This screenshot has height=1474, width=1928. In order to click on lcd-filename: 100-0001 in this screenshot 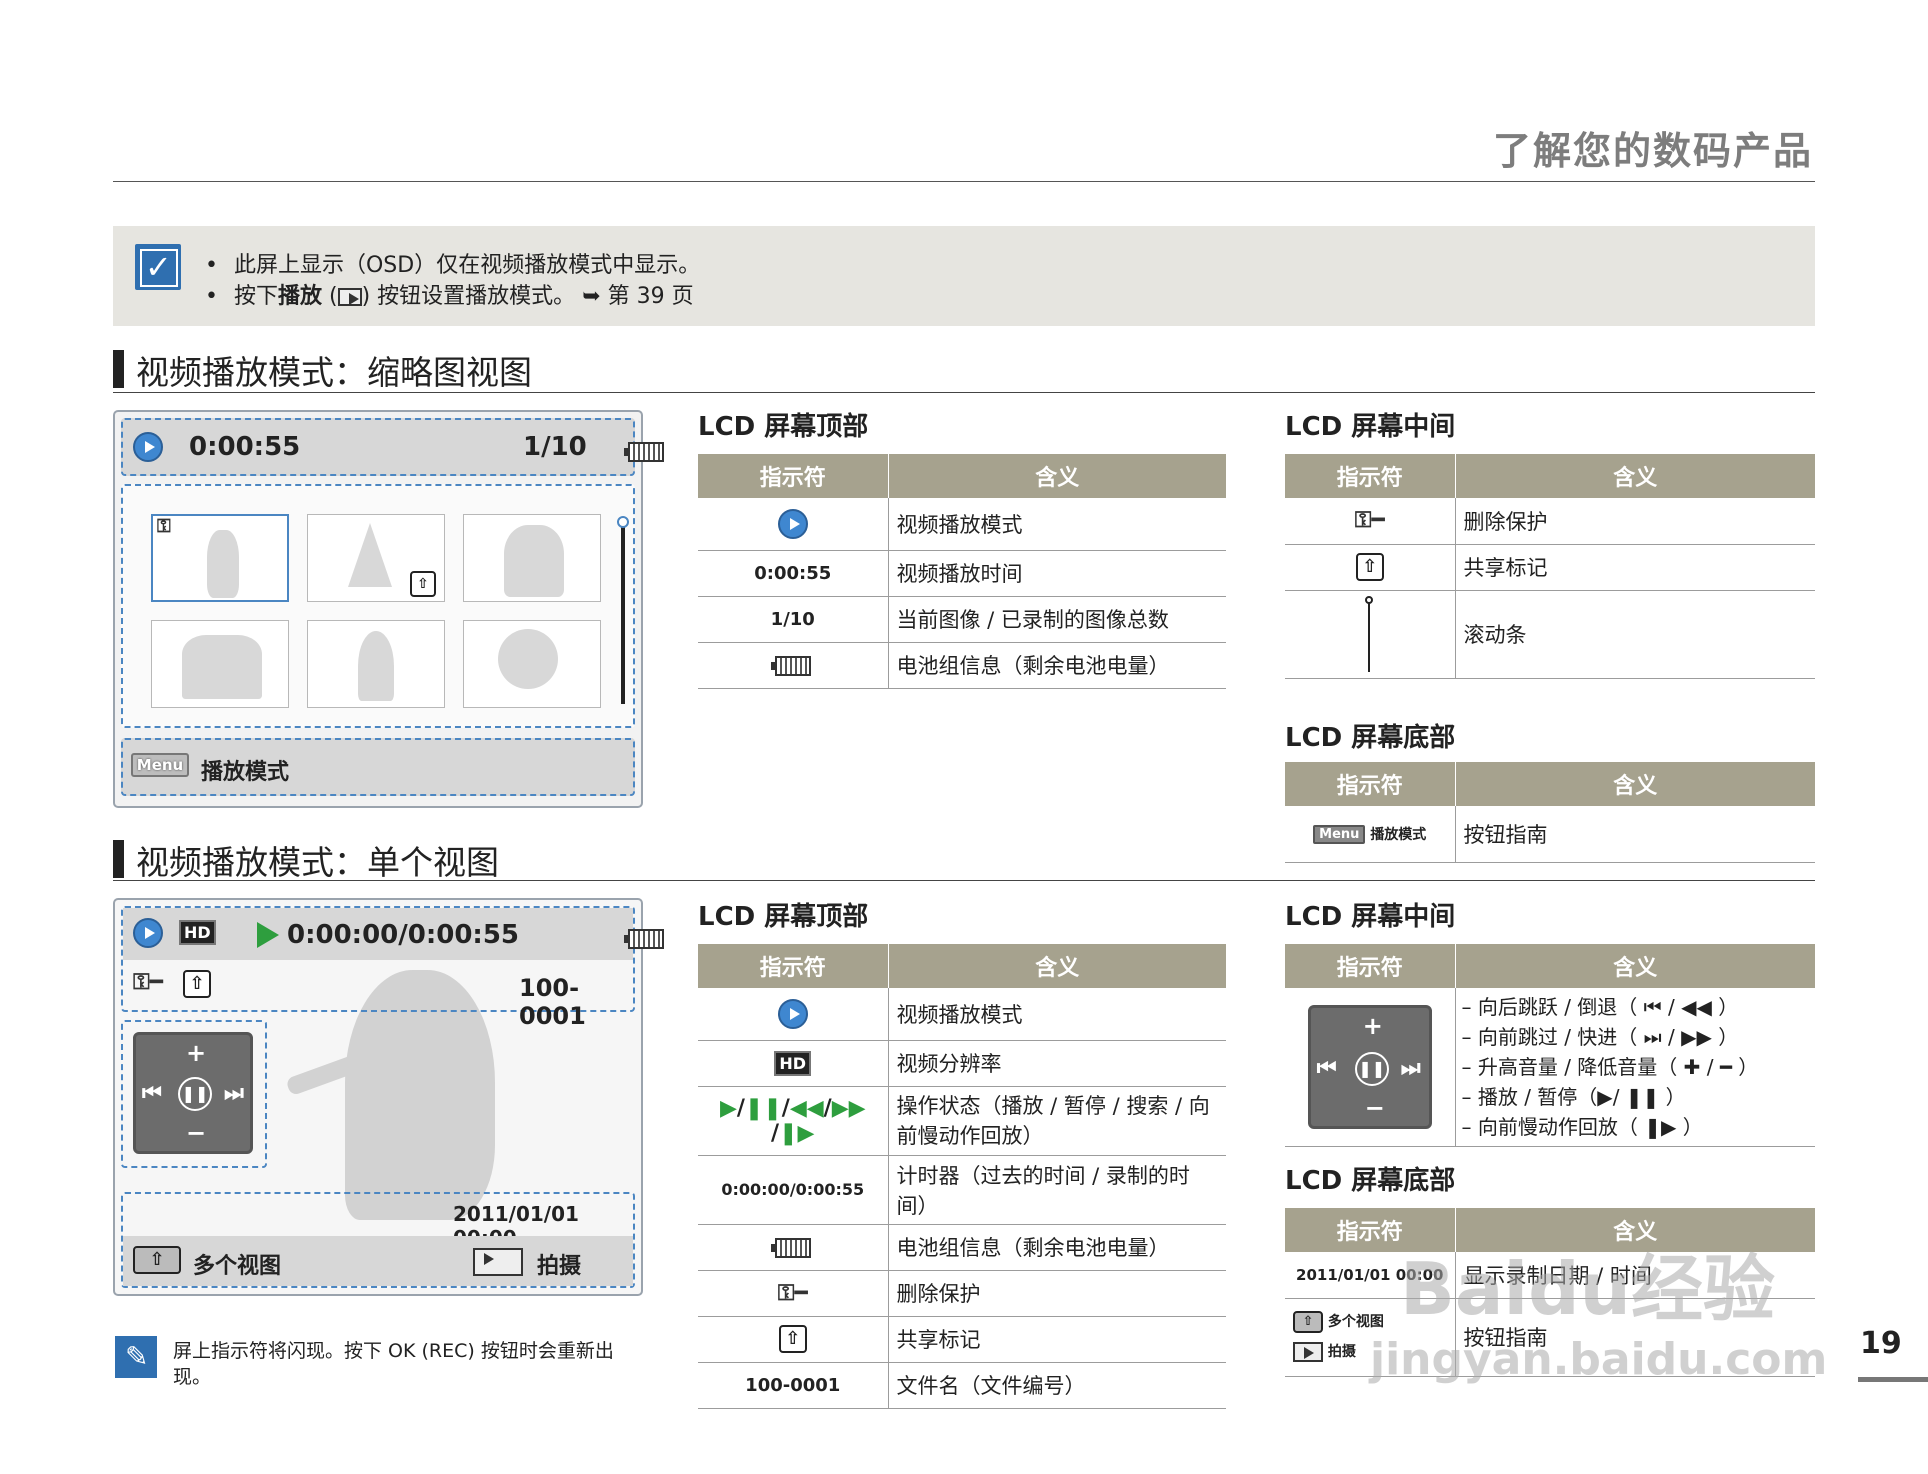, I will do `click(552, 1002)`.